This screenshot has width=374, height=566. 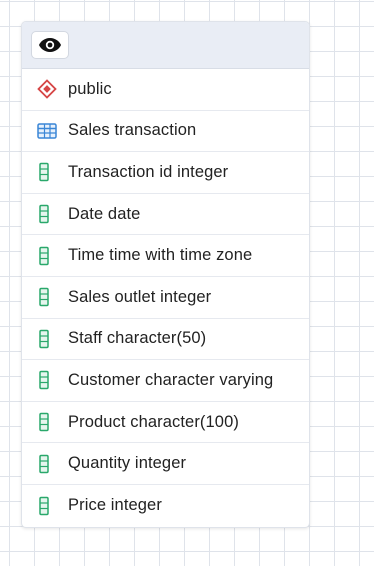 I want to click on table-title-row: Sales transaction, so click(x=165, y=132).